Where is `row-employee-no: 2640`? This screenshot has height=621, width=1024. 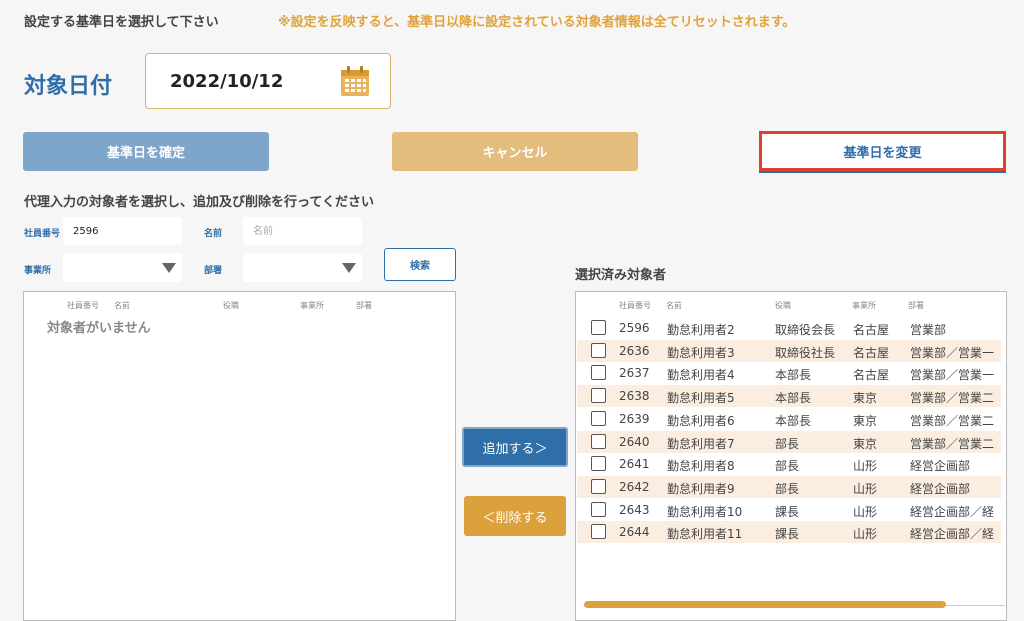
row-employee-no: 2640 is located at coordinates (634, 441).